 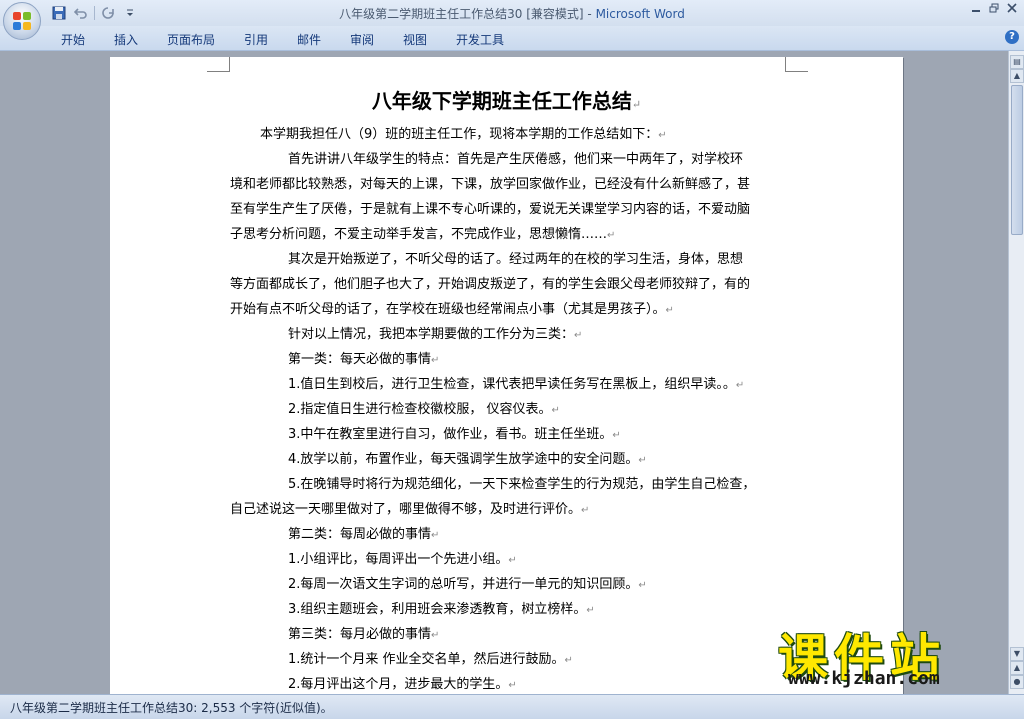 I want to click on restore-icon, so click(x=994, y=10).